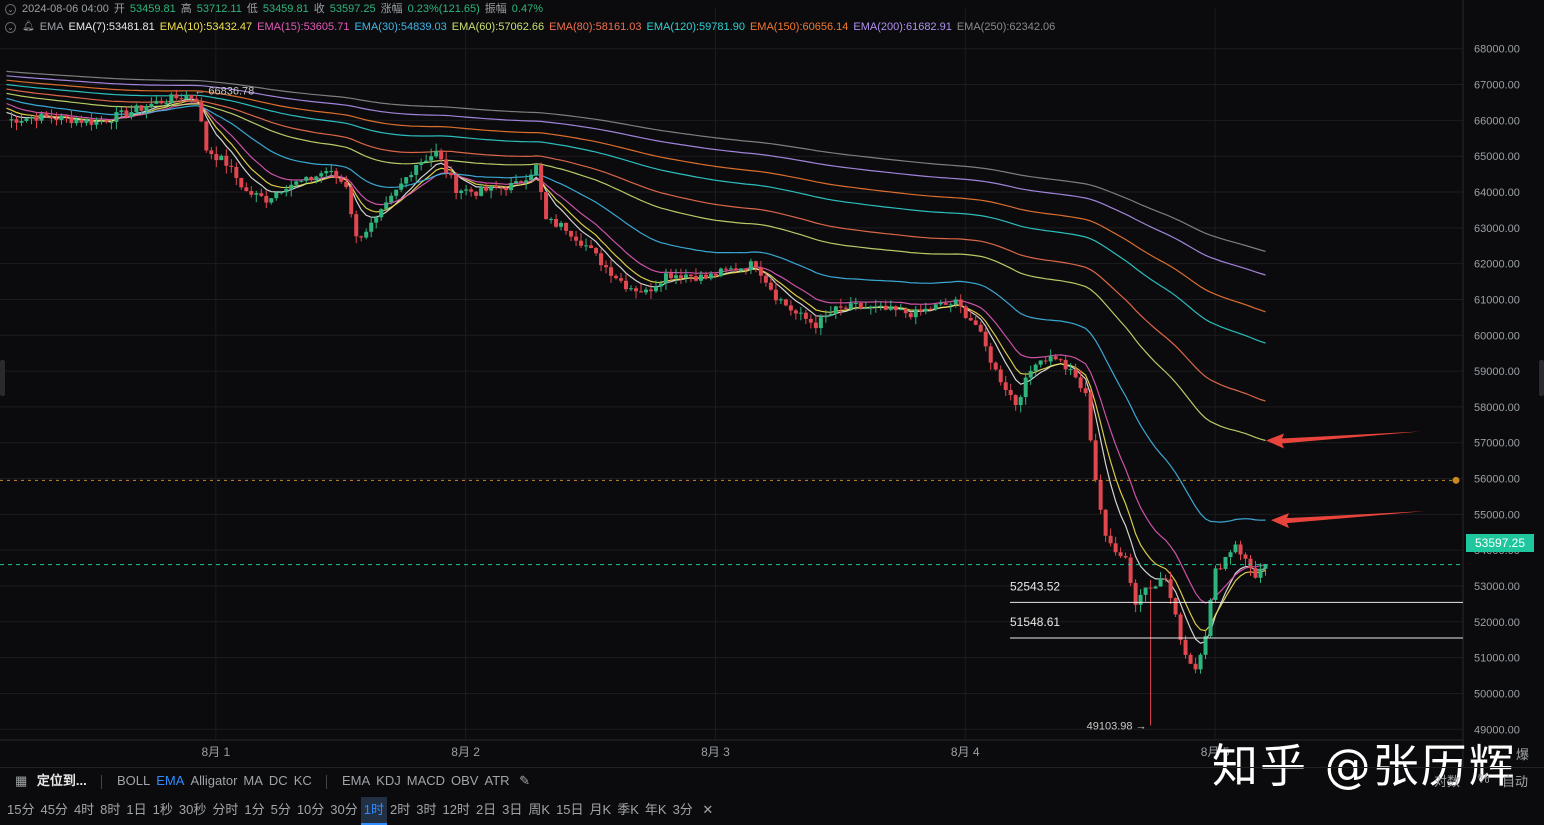 The width and height of the screenshot is (1544, 825). What do you see at coordinates (1484, 778) in the screenshot?
I see `percent-scale-toggle: %` at bounding box center [1484, 778].